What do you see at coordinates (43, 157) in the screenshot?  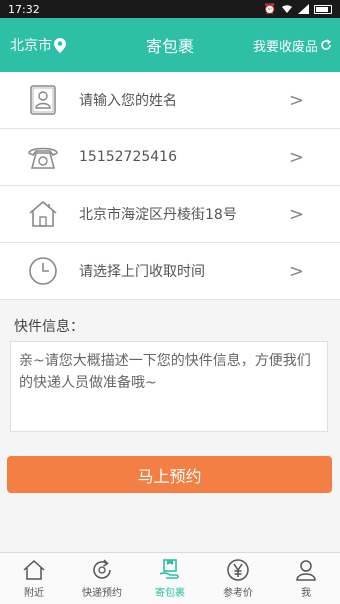 I see `phone-icon` at bounding box center [43, 157].